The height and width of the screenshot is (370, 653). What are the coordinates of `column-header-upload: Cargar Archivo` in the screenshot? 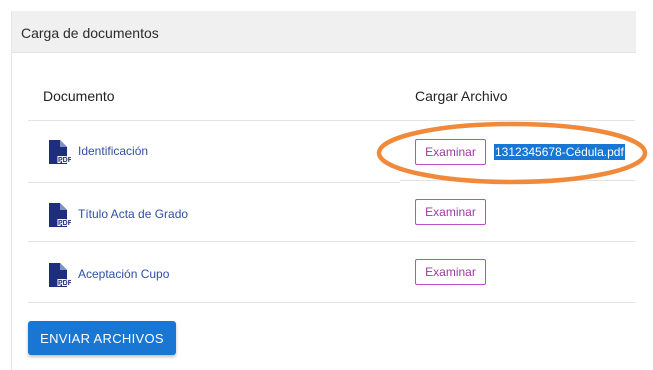 It's located at (461, 96).